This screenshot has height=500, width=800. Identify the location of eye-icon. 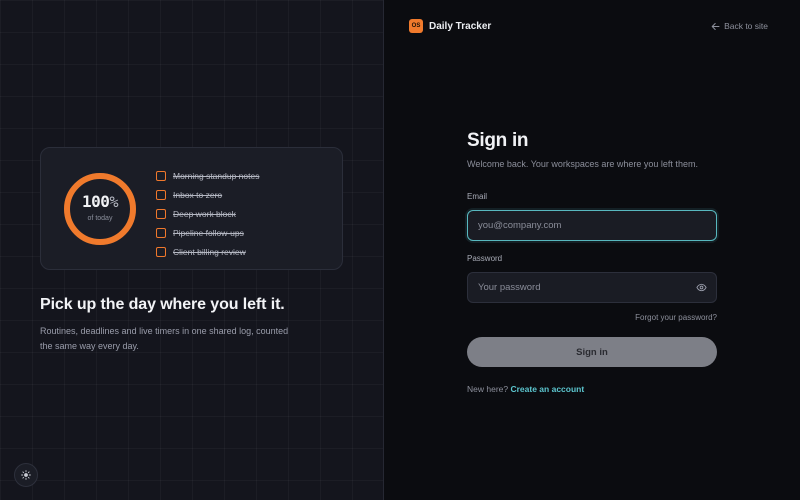
(701, 287).